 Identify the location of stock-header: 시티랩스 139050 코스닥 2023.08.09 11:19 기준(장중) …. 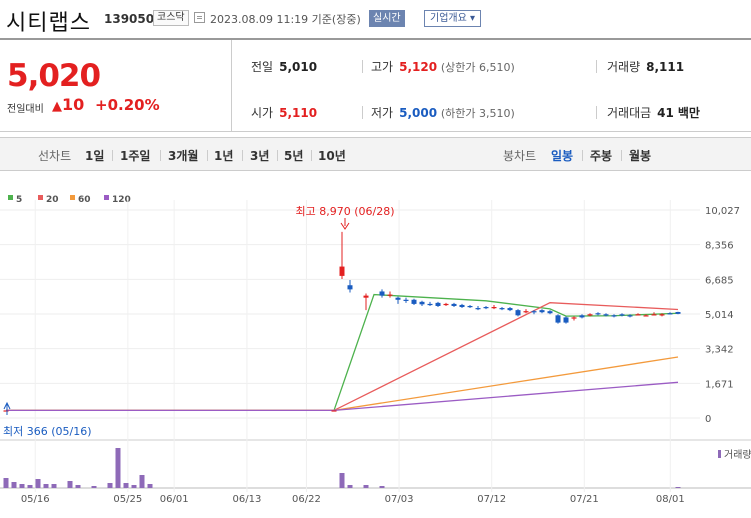
(375, 19).